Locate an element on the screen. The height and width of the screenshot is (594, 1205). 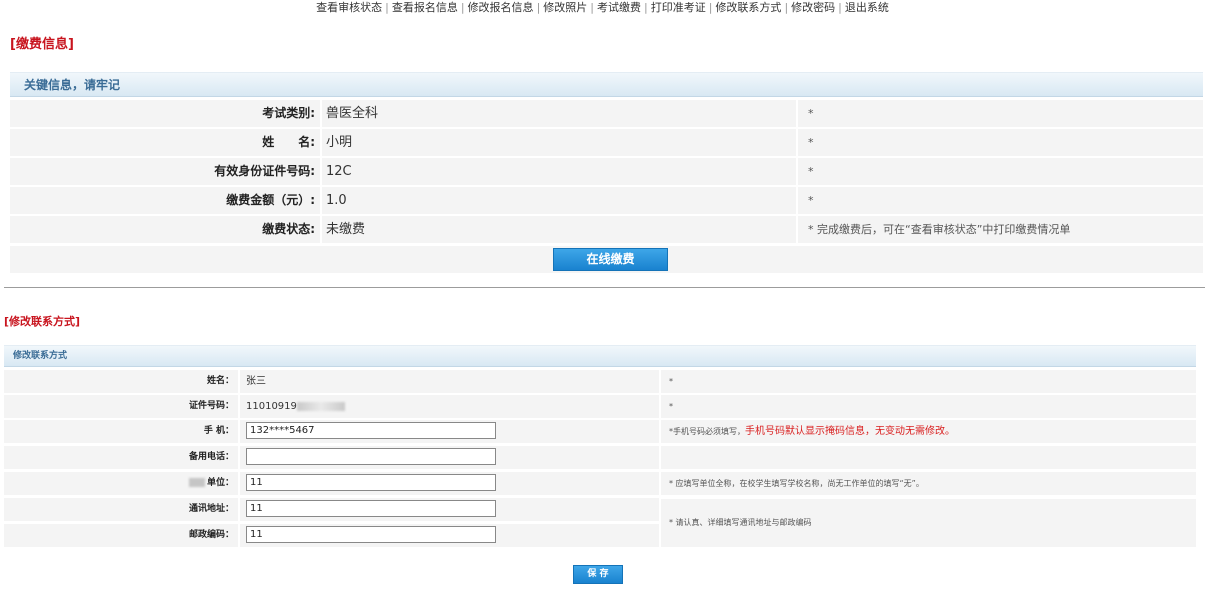
field-value: 张三 is located at coordinates (449, 381).